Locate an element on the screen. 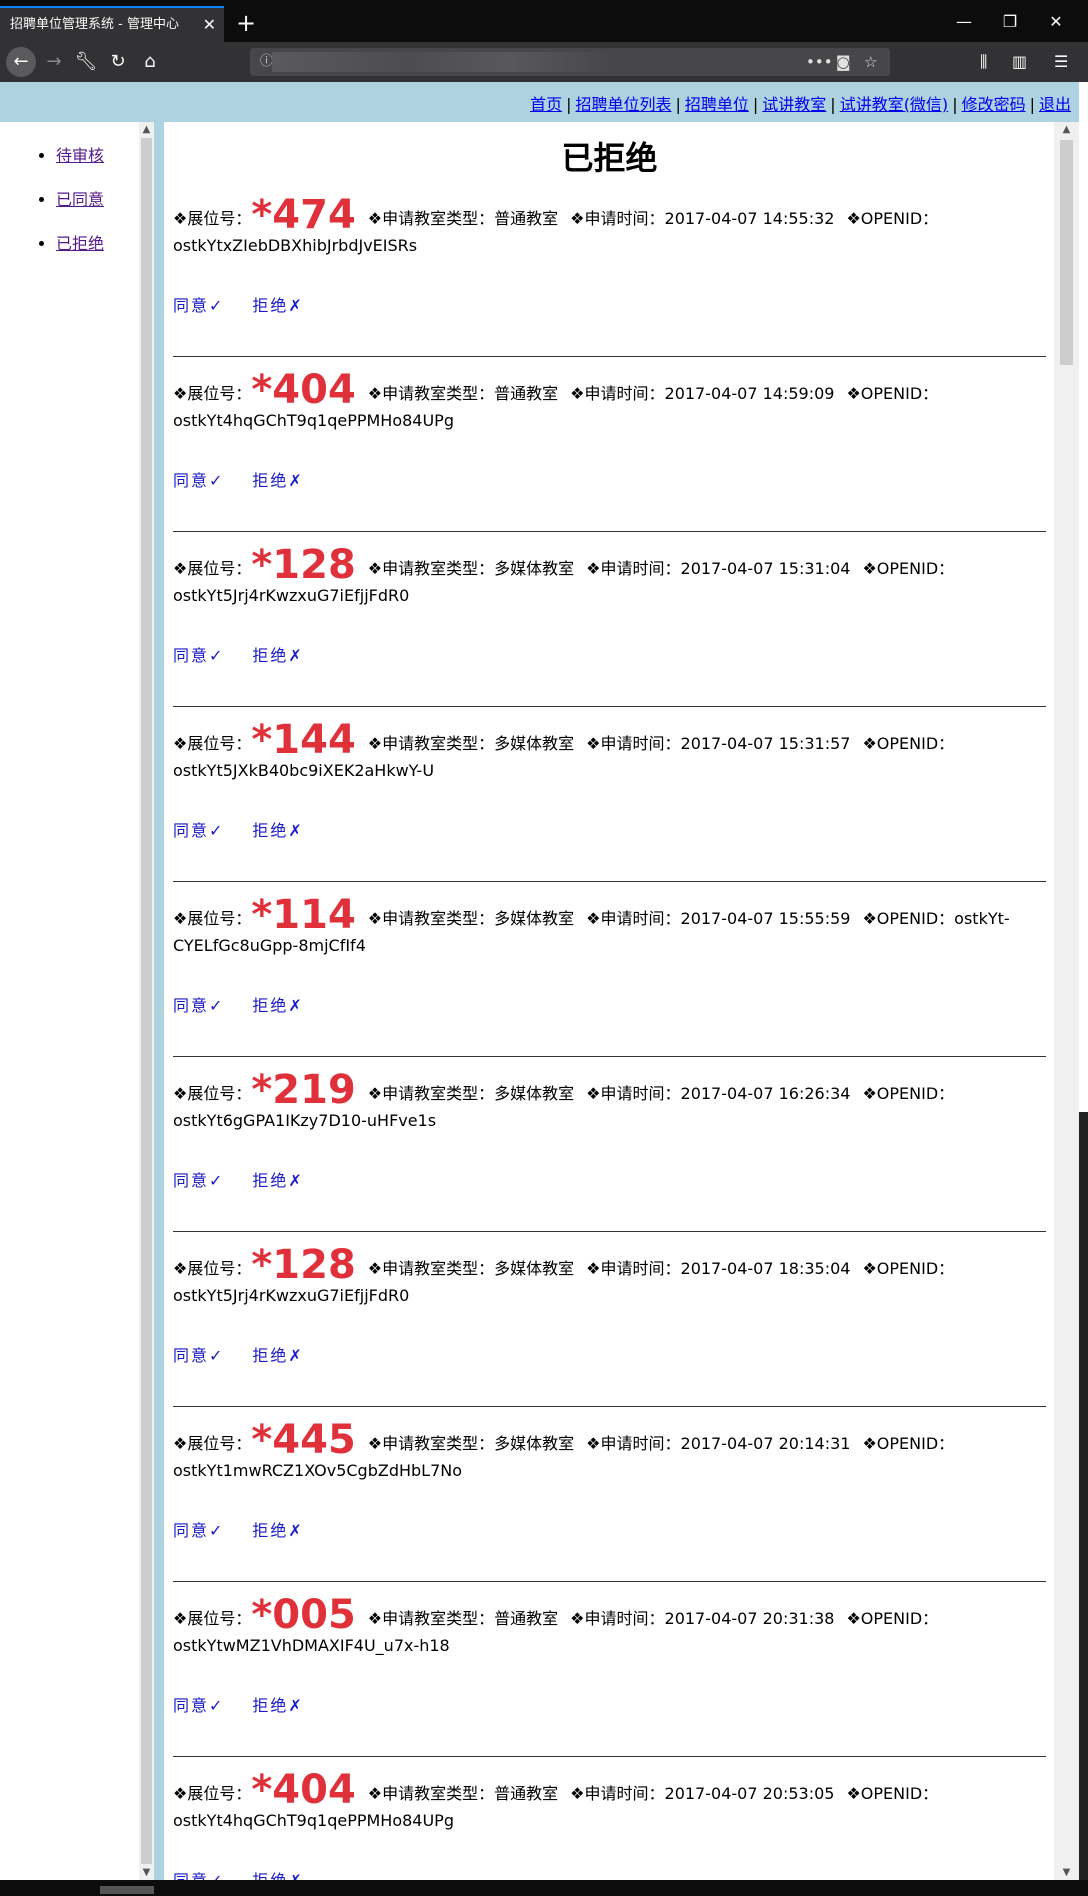 This screenshot has height=1896, width=1088. time-value: 2017-04-07 14:55:32 is located at coordinates (749, 218).